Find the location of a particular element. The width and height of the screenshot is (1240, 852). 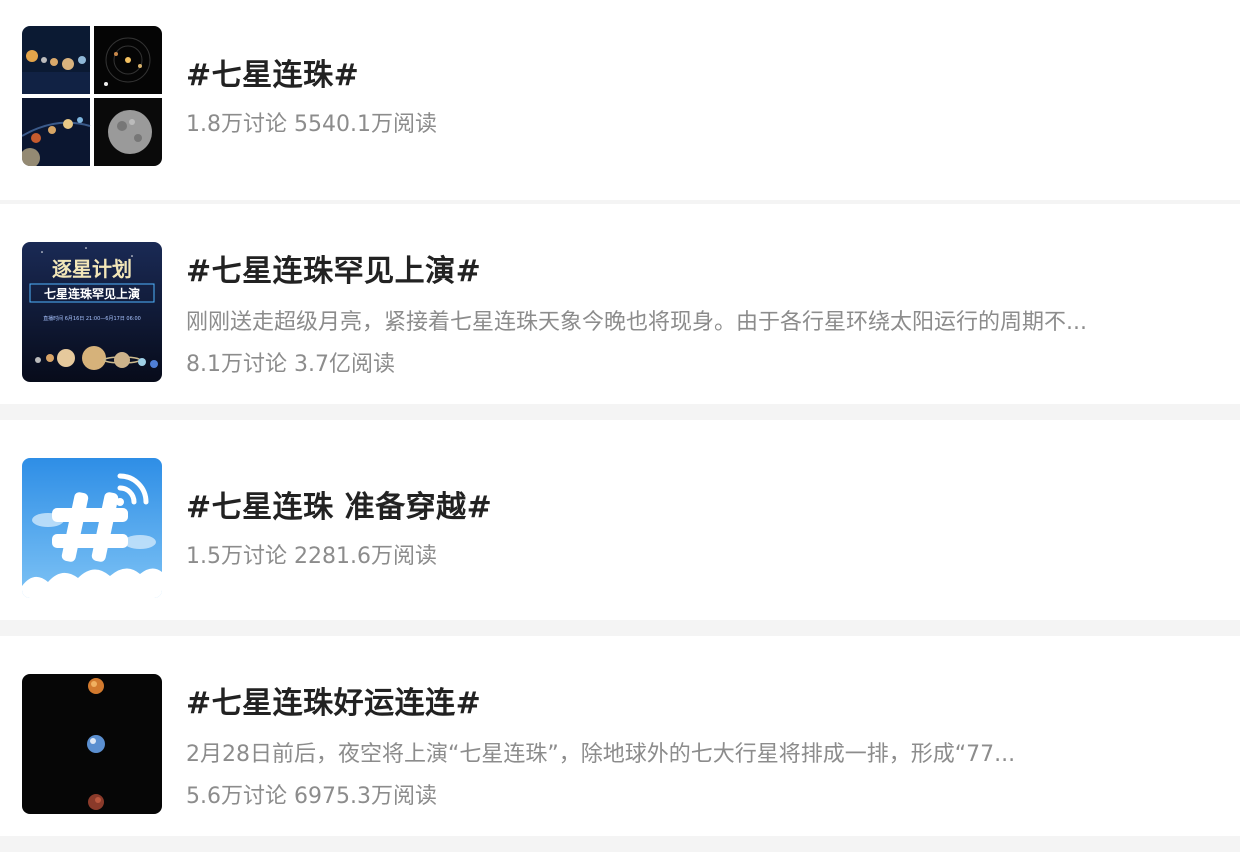

topic-stats: 1.5万讨论 2281.6万阅读 is located at coordinates (311, 556).